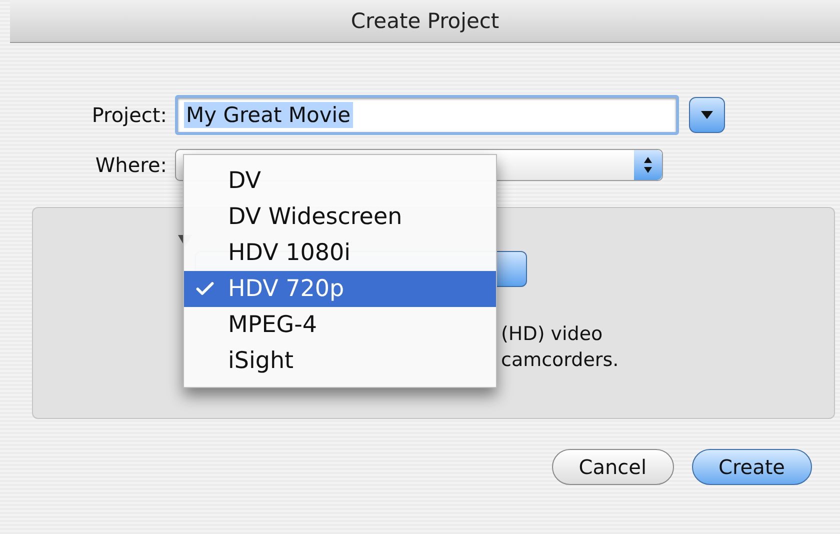 The width and height of the screenshot is (840, 534). Describe the element at coordinates (552, 334) in the screenshot. I see `description-text: (HD) video` at that location.